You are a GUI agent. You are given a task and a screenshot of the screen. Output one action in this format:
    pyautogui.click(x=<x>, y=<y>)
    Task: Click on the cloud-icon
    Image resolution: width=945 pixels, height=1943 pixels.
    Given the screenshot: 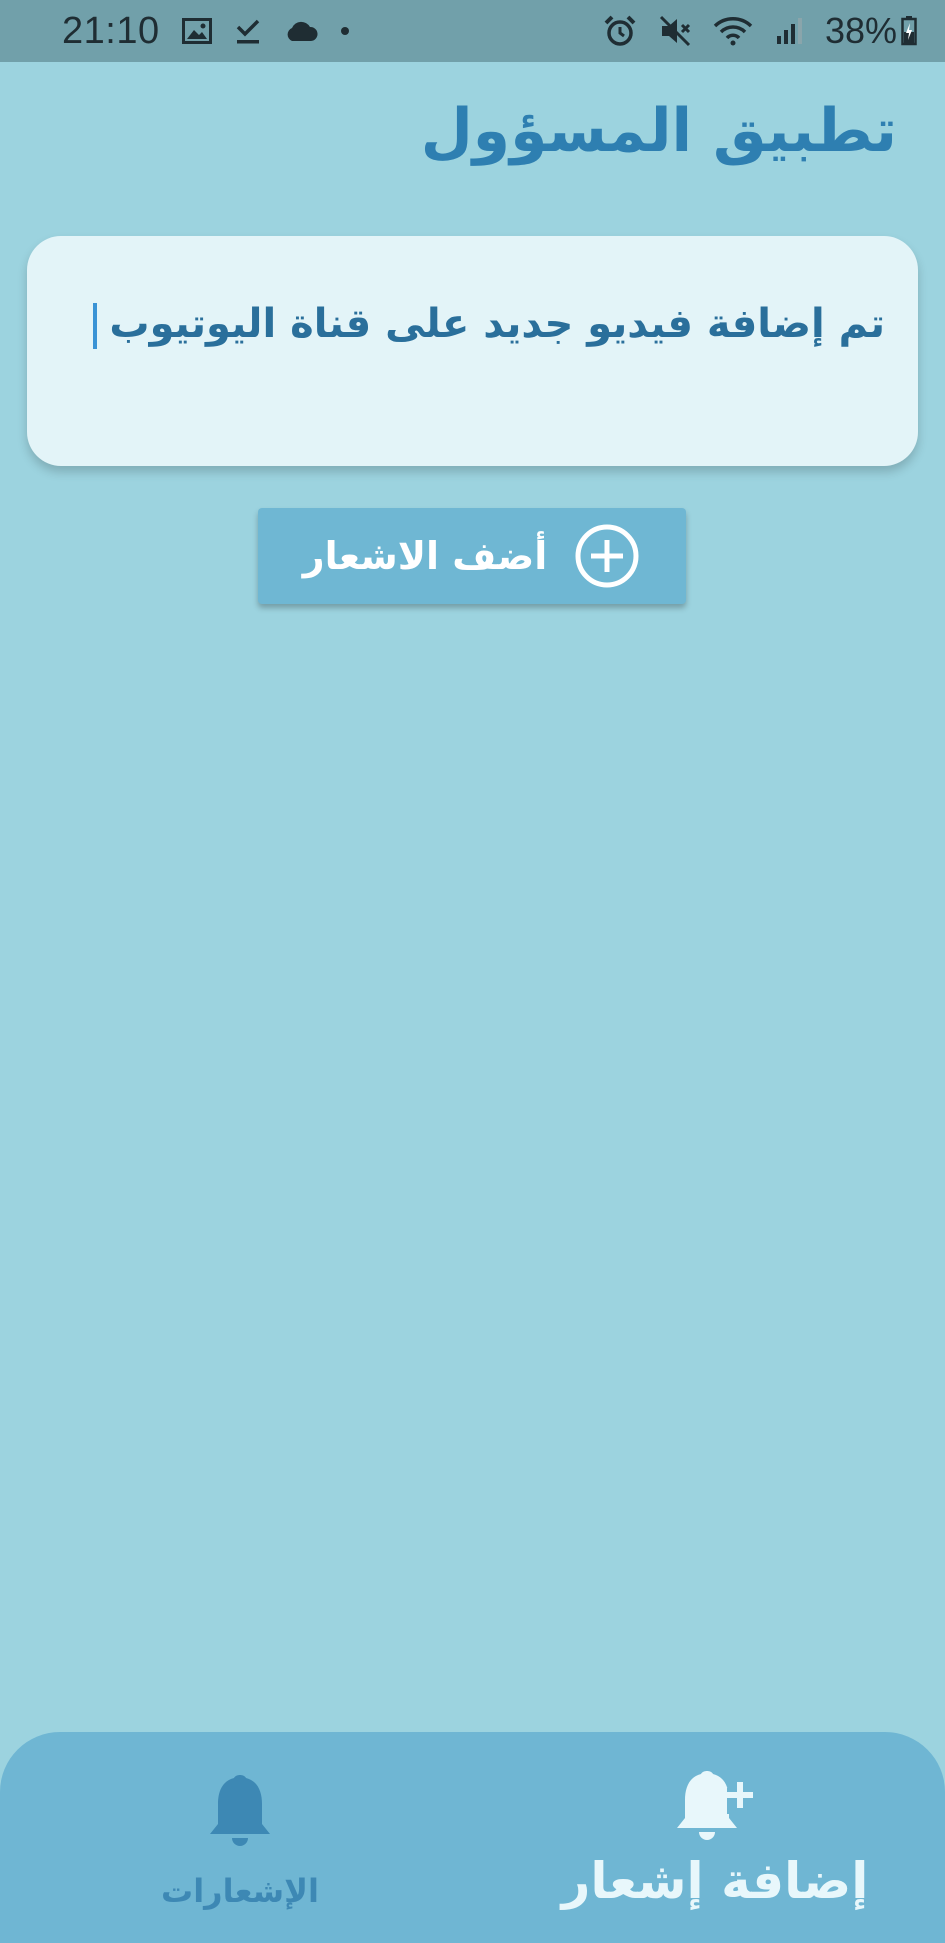 What is the action you would take?
    pyautogui.click(x=301, y=31)
    